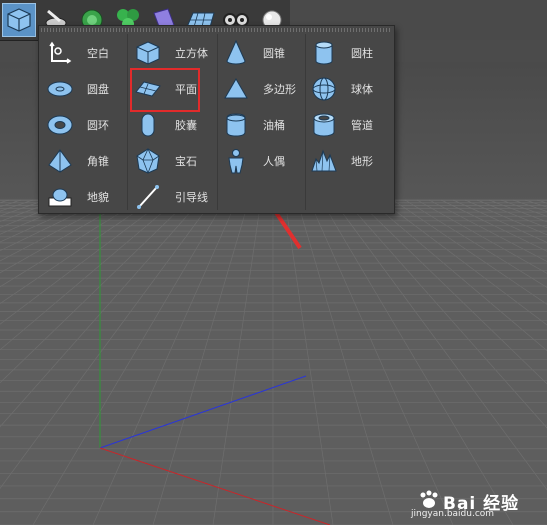 This screenshot has width=547, height=525. What do you see at coordinates (148, 197) in the screenshot?
I see `guide-icon` at bounding box center [148, 197].